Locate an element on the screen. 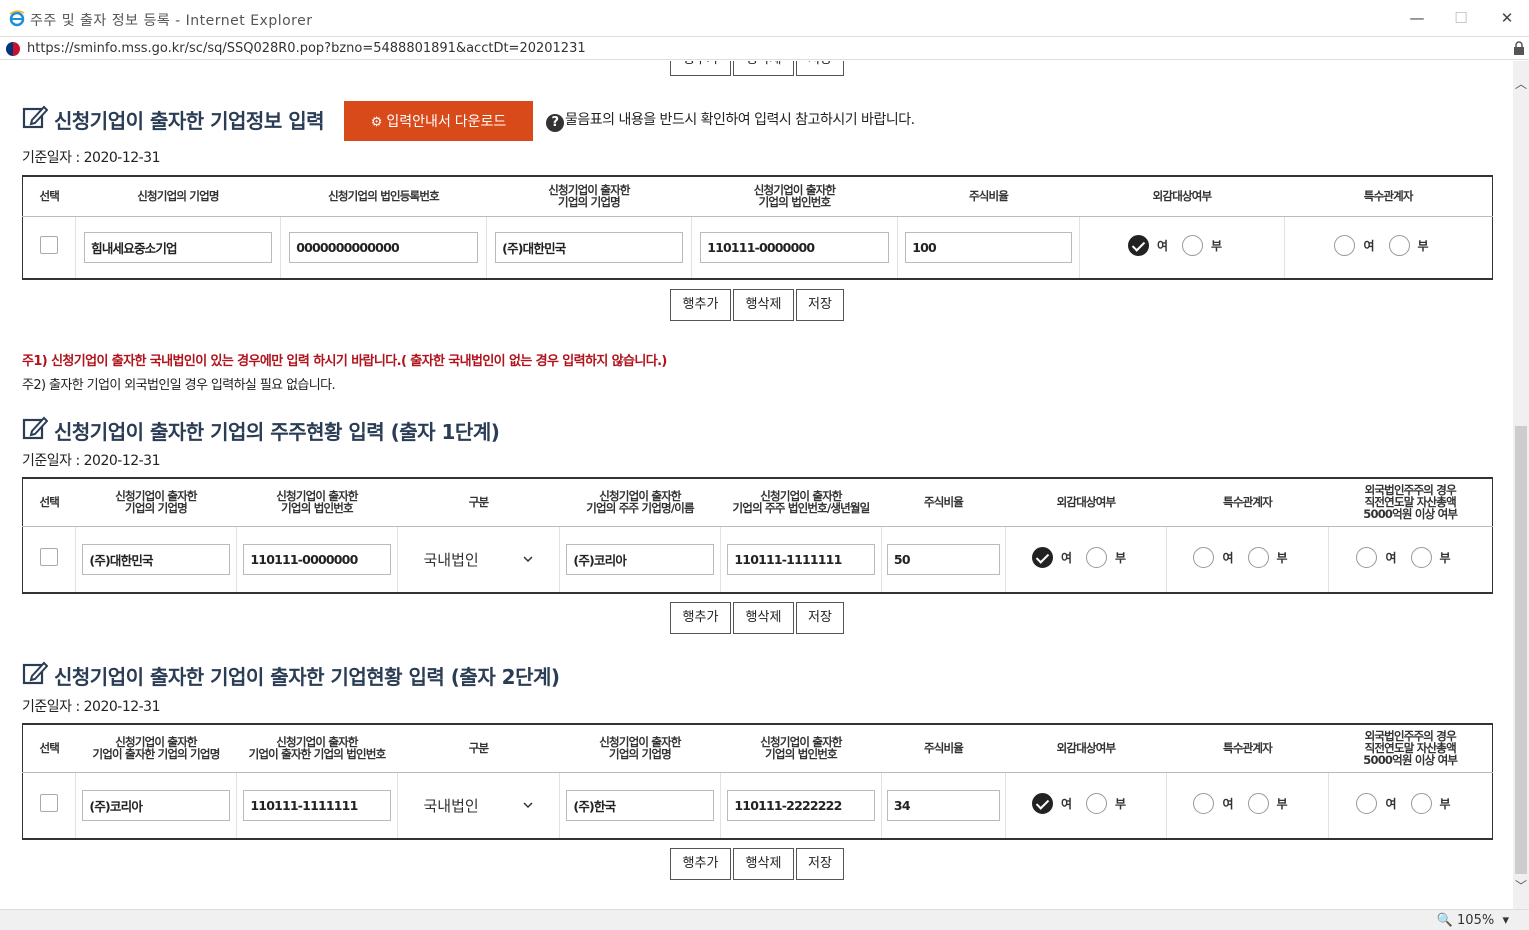  column-header: 외국법인주주의 경우 직전연도말 자산총액 5000억원 이상 여부 is located at coordinates (1410, 748).